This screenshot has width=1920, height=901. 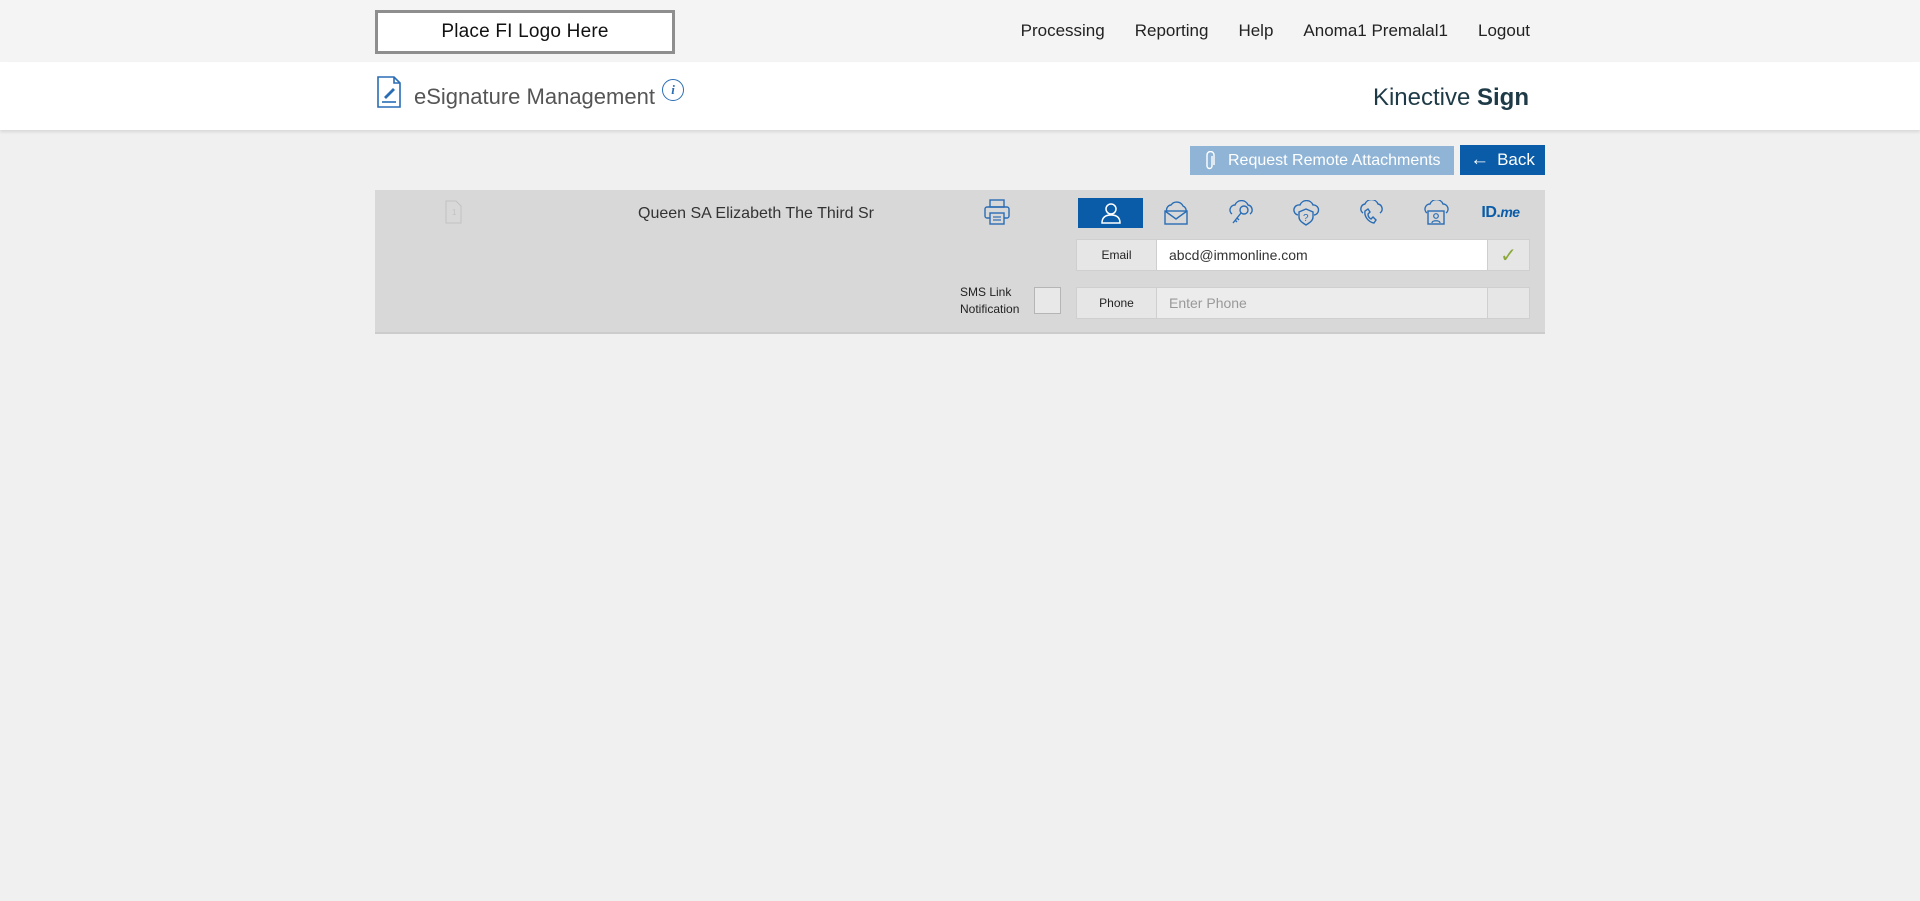 I want to click on back-label: Back, so click(x=1516, y=159).